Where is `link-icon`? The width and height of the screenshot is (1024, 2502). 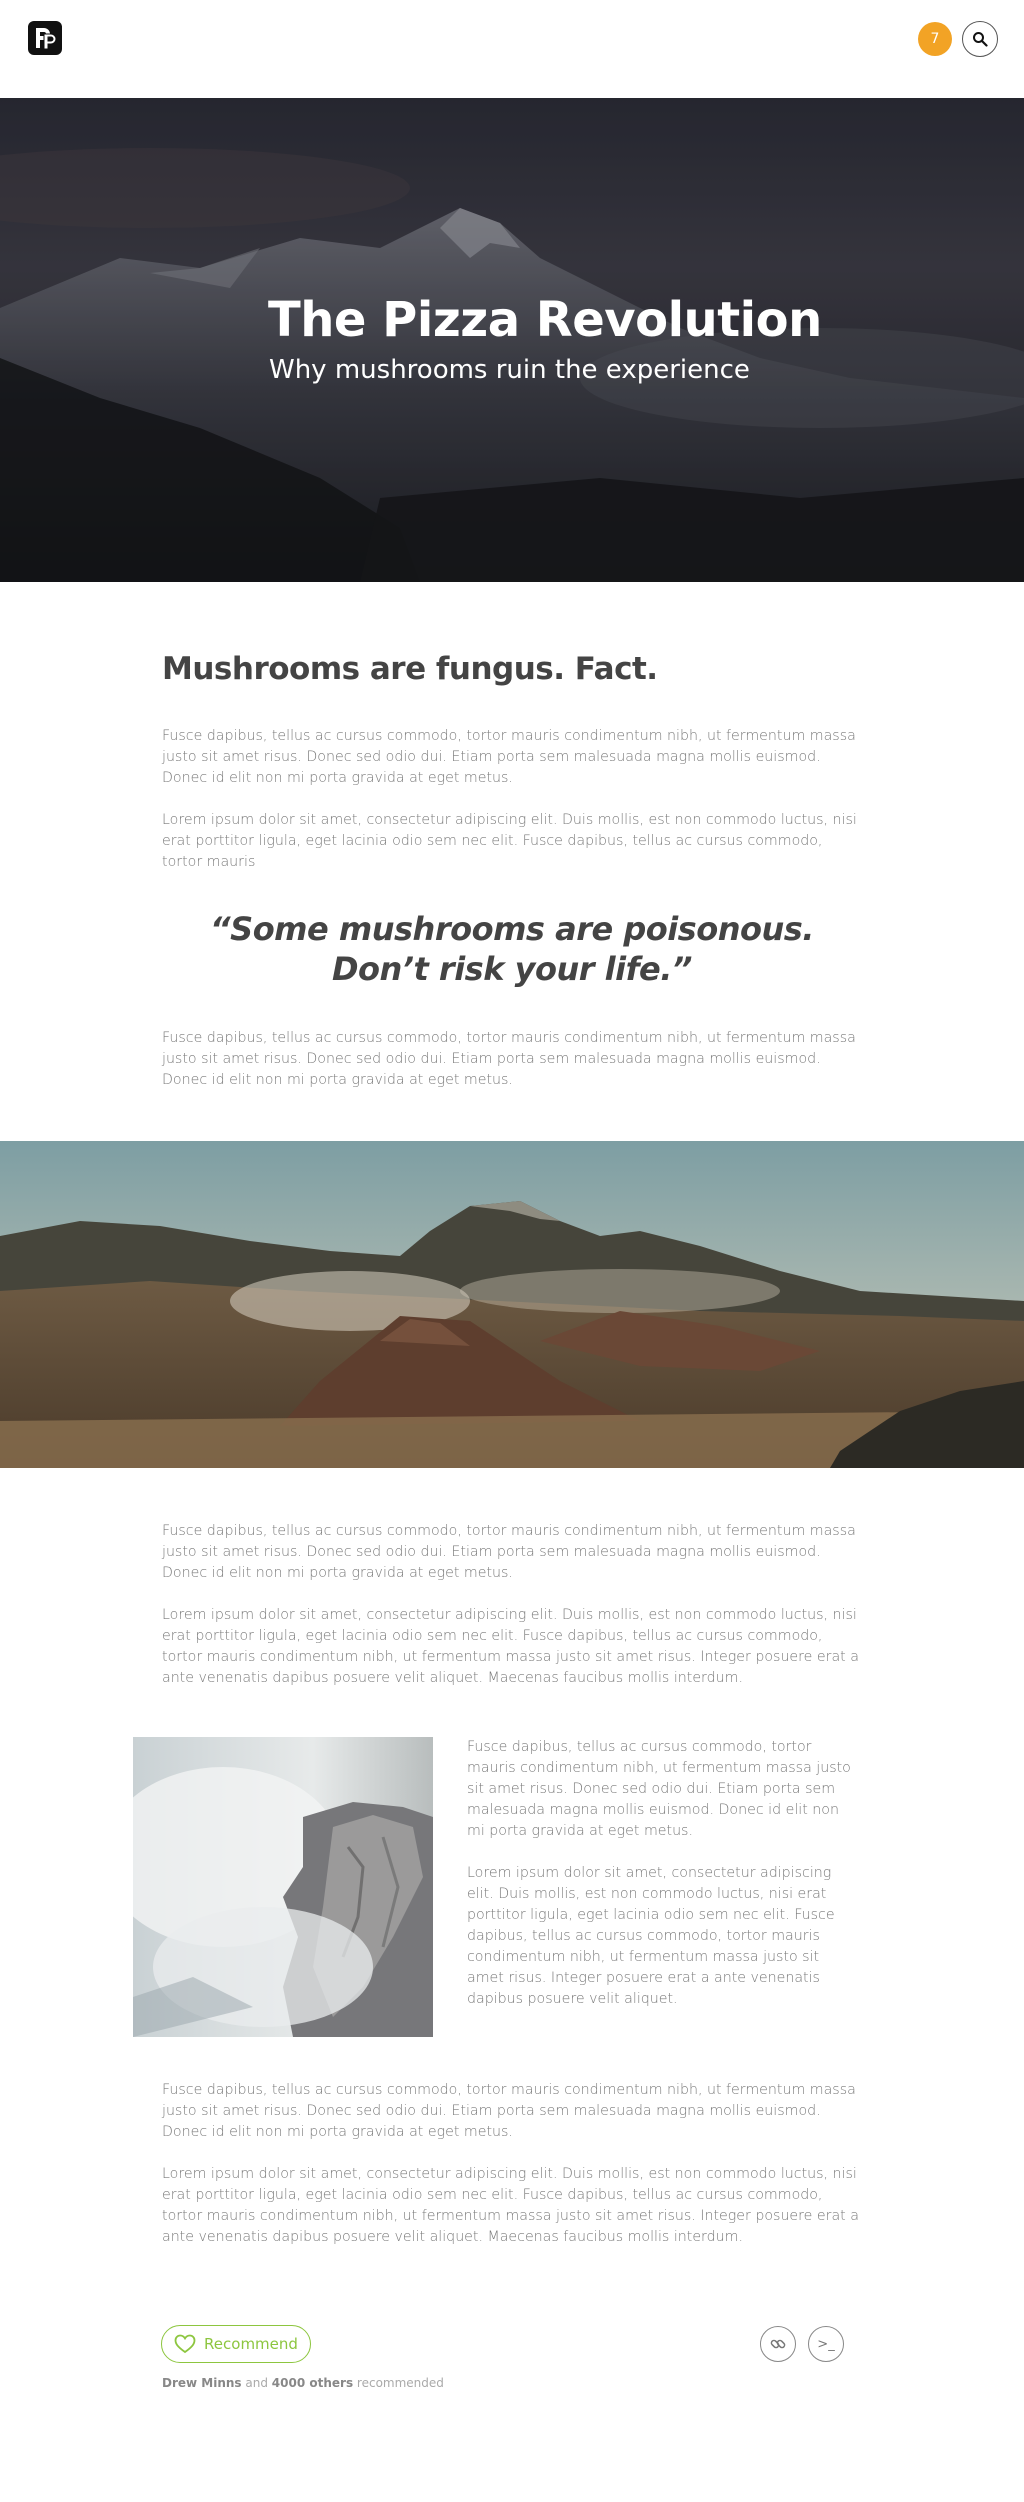 link-icon is located at coordinates (778, 2344).